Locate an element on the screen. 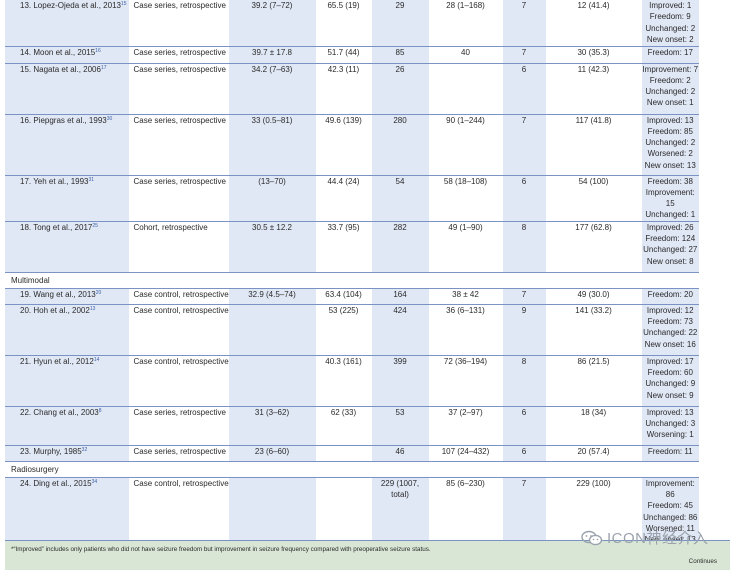 The width and height of the screenshot is (736, 573). age-cell: 23 (6–60) is located at coordinates (271, 453).